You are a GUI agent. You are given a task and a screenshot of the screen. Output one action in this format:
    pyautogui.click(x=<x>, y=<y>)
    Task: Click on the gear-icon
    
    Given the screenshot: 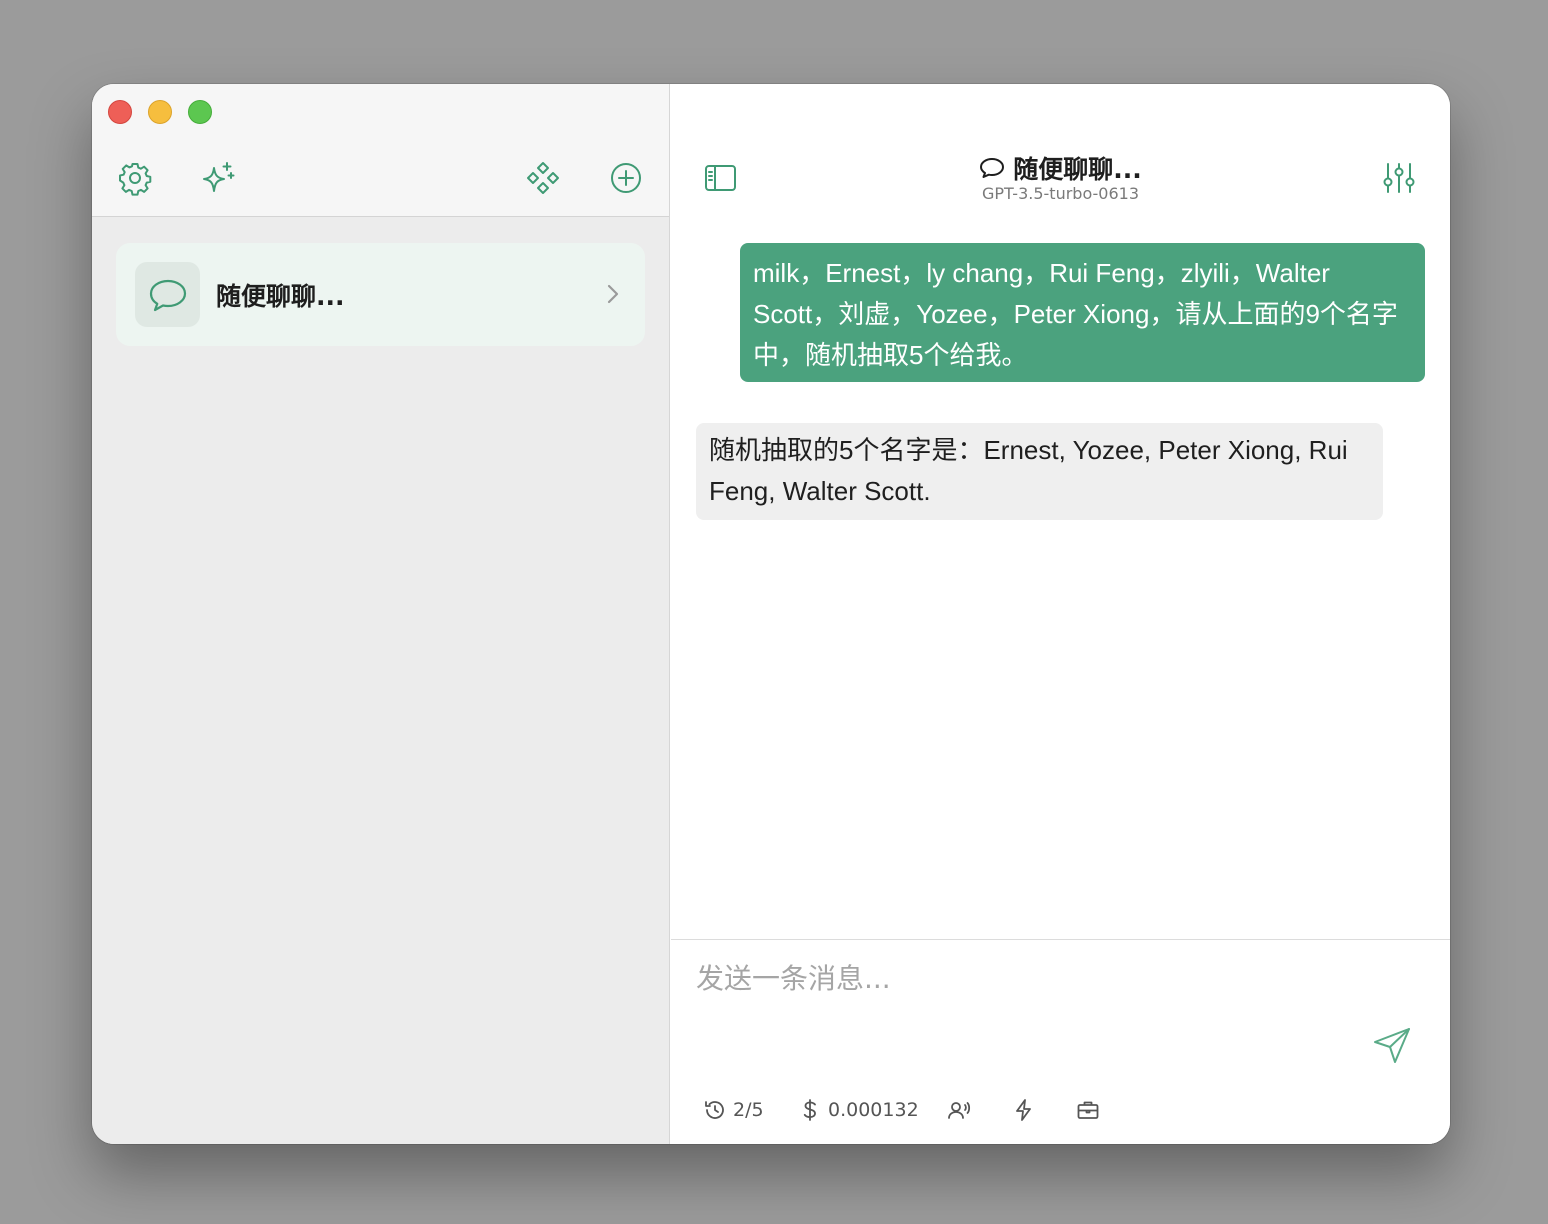 What is the action you would take?
    pyautogui.click(x=135, y=178)
    